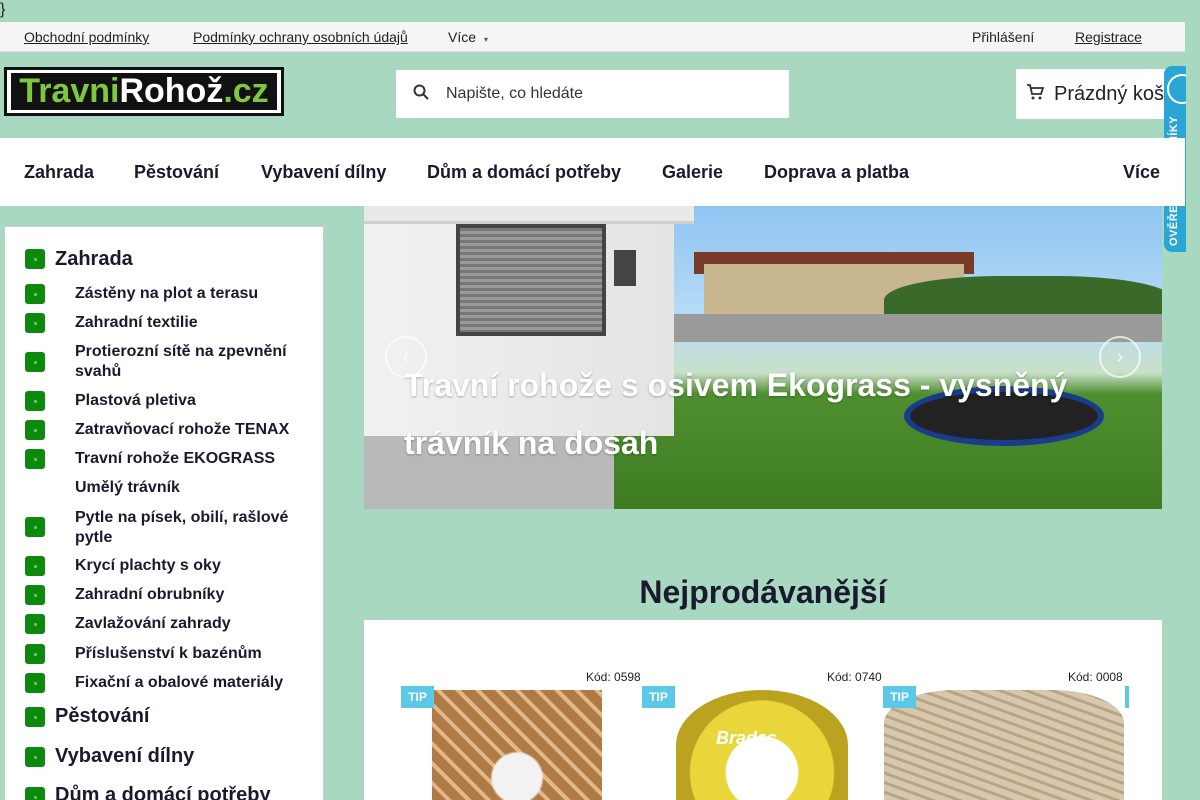  What do you see at coordinates (59, 172) in the screenshot?
I see `nav-zahrada: Zahrada` at bounding box center [59, 172].